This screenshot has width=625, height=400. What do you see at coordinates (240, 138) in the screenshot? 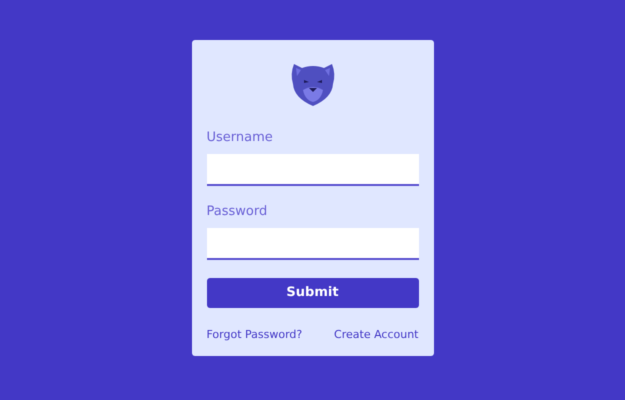
I see `field-label: Username` at bounding box center [240, 138].